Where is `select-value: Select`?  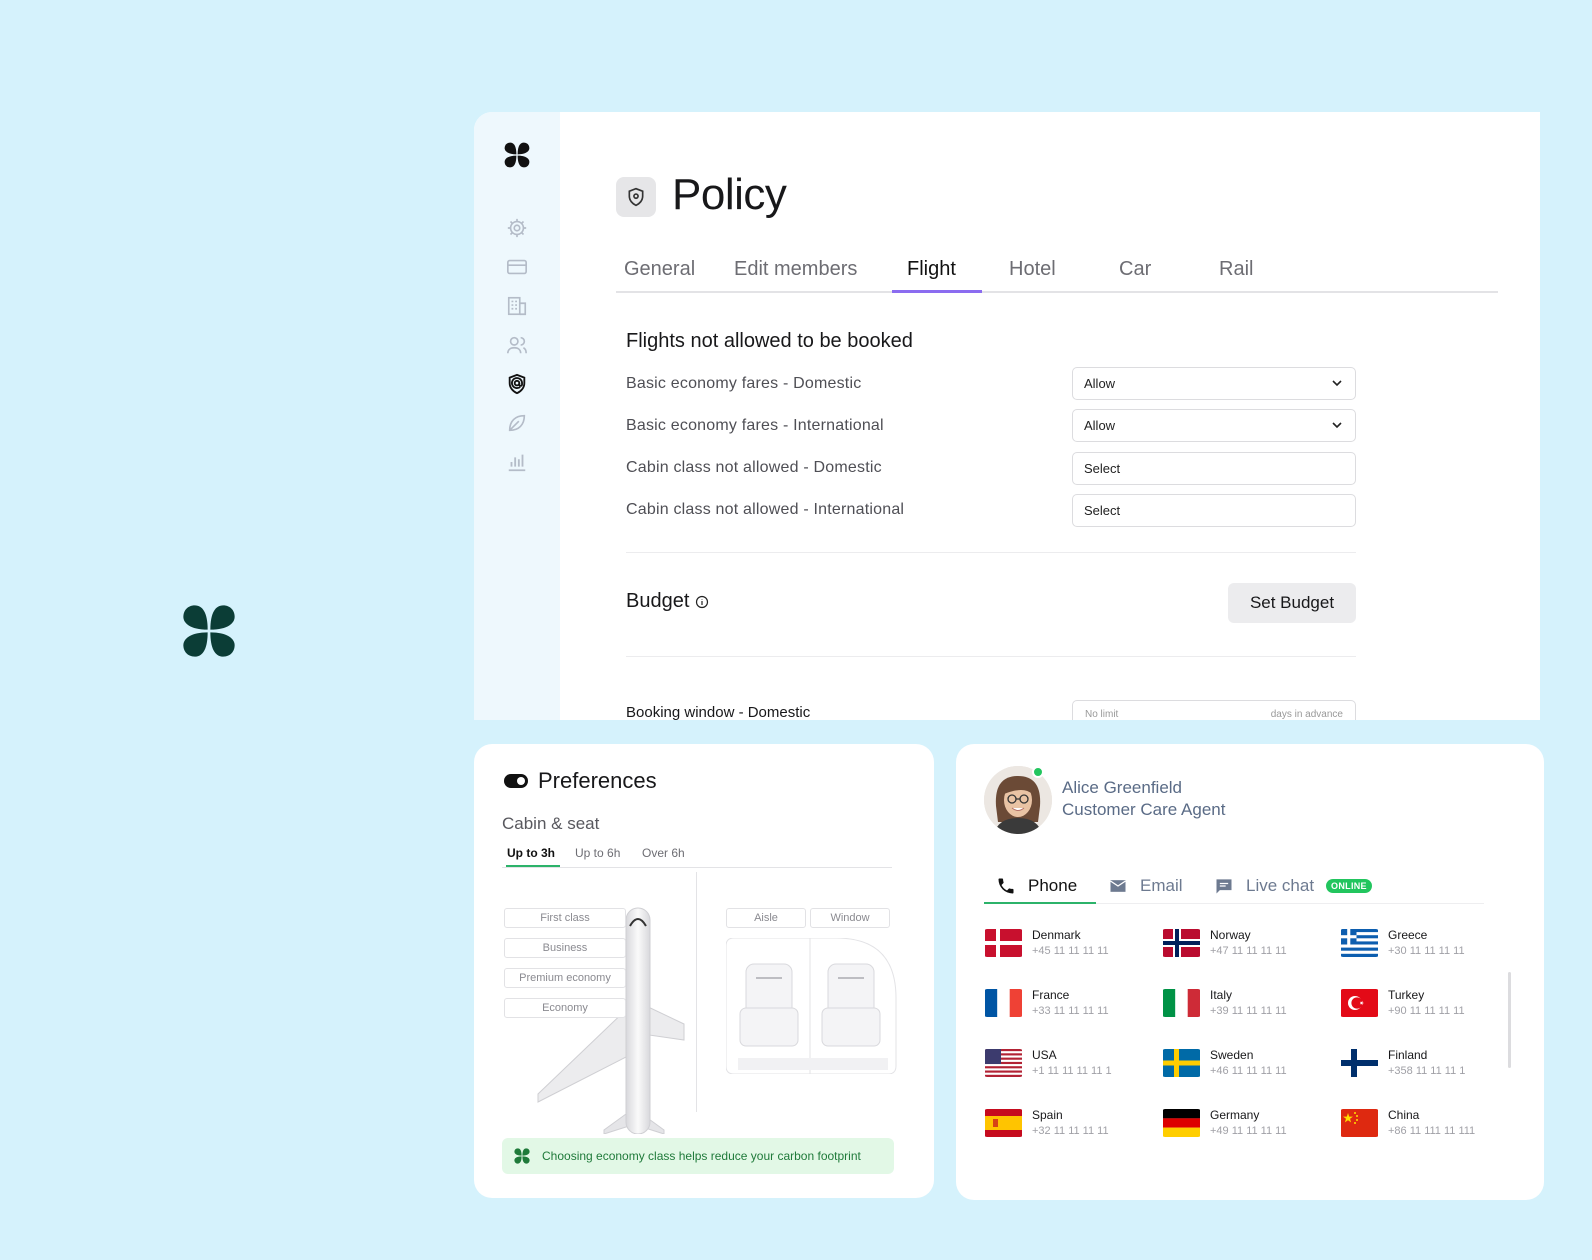 select-value: Select is located at coordinates (1102, 510).